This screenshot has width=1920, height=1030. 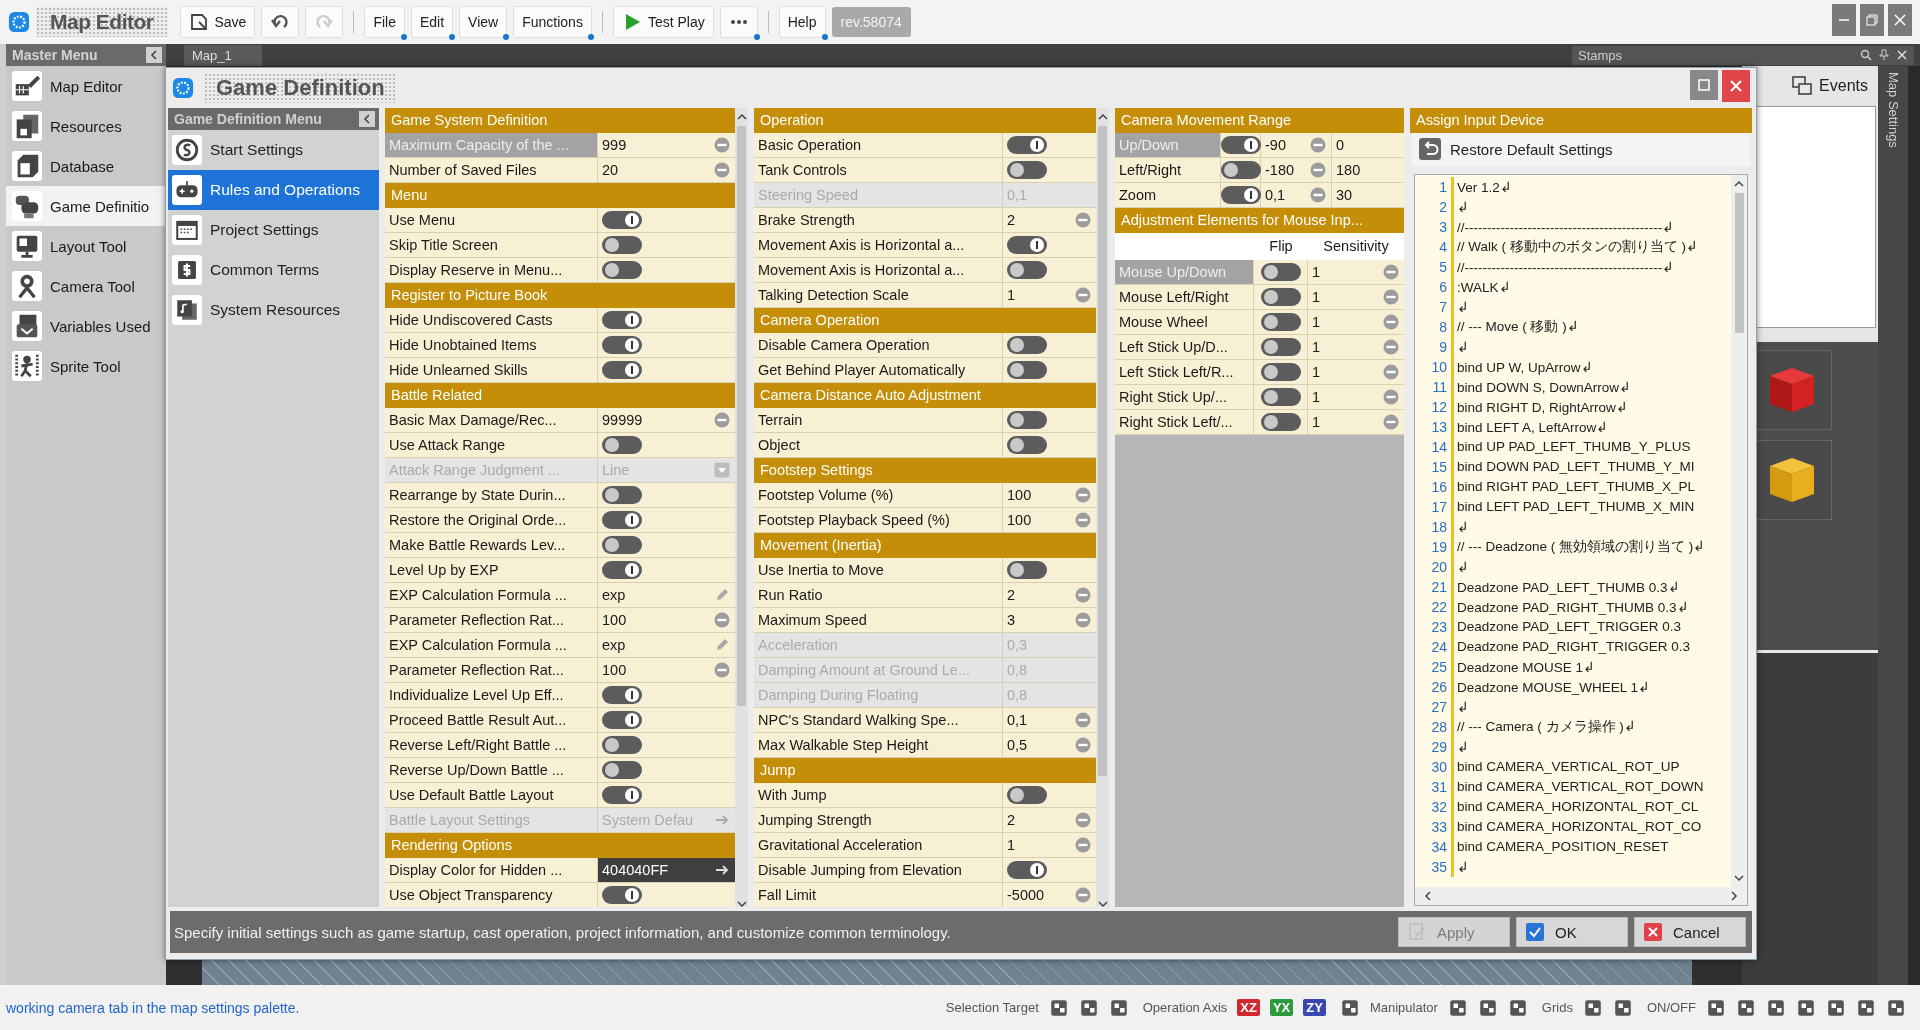 What do you see at coordinates (878, 819) in the screenshot?
I see `setting-label: Jumping Strength` at bounding box center [878, 819].